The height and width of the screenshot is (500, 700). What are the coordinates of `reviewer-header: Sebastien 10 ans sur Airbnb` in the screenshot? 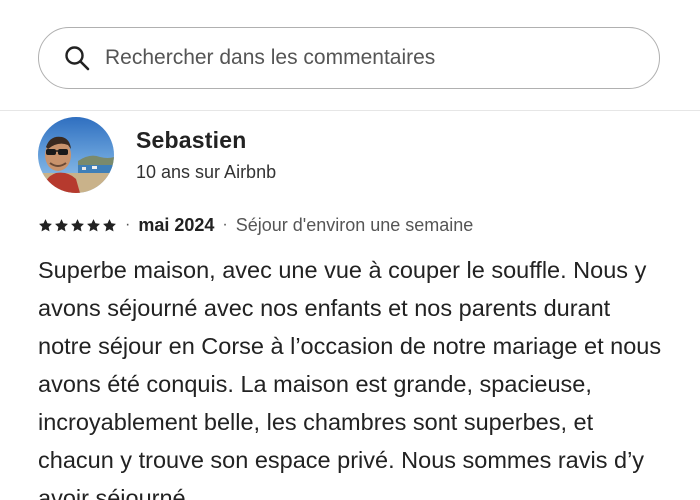 It's located at (353, 155).